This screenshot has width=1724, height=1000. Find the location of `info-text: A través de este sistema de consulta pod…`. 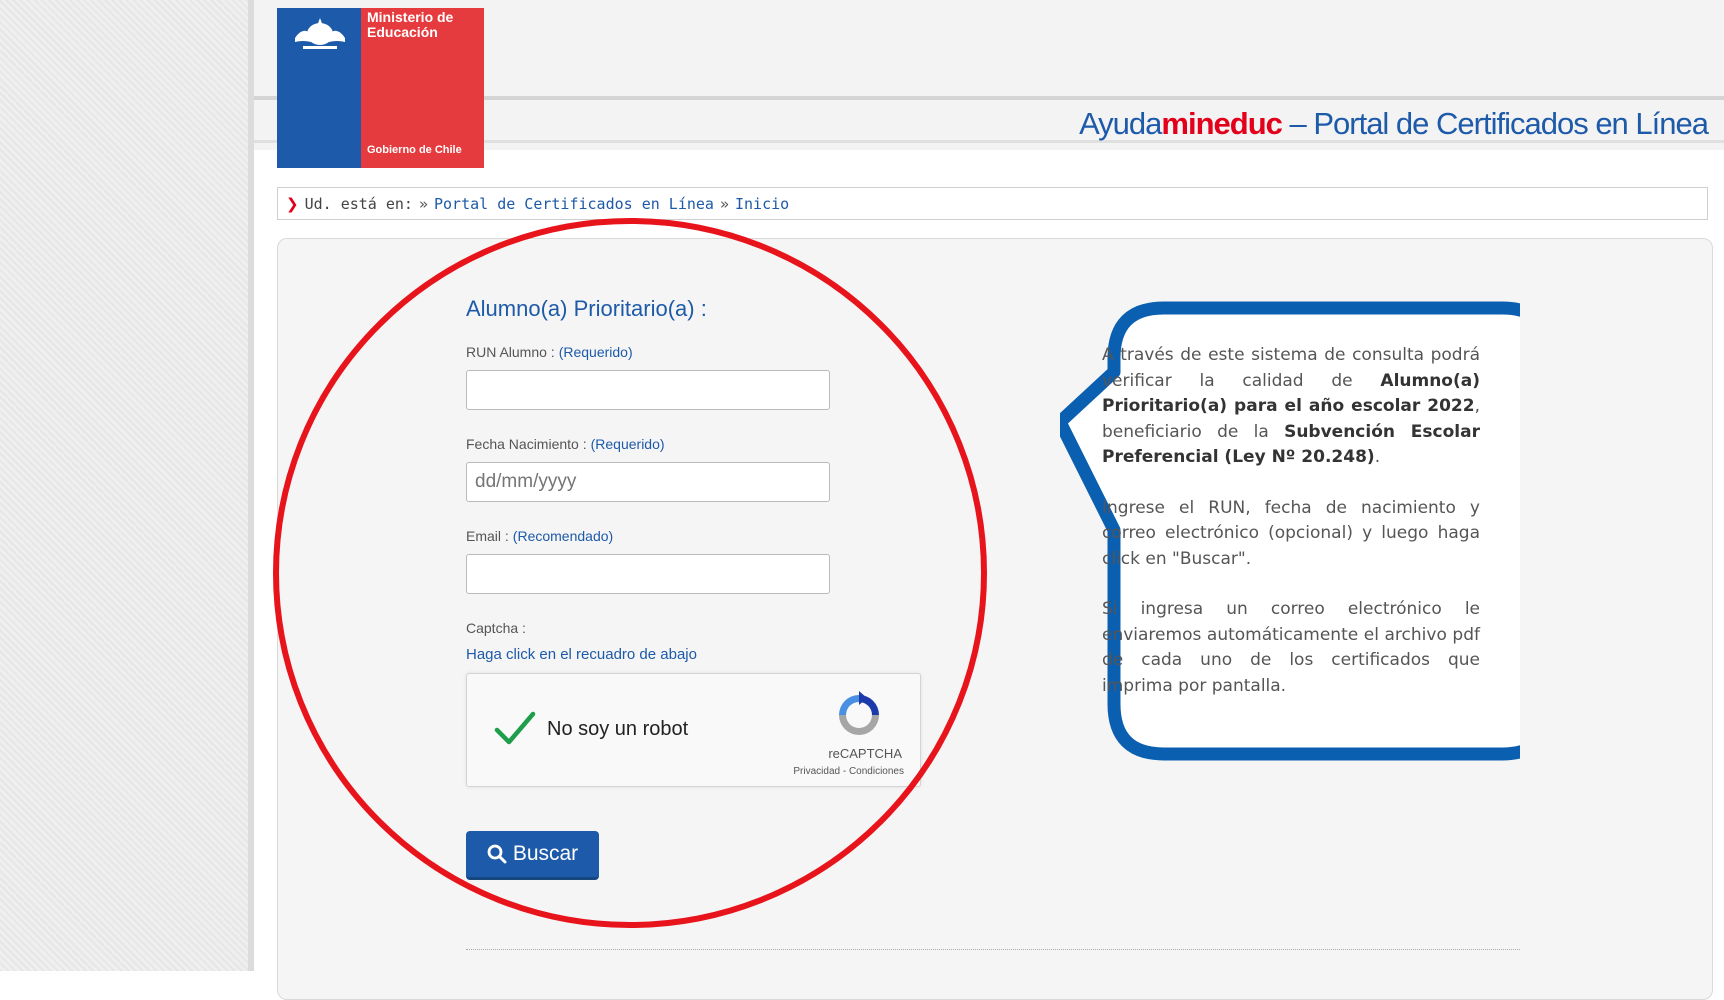

info-text: A través de este sistema de consulta pod… is located at coordinates (1291, 533).